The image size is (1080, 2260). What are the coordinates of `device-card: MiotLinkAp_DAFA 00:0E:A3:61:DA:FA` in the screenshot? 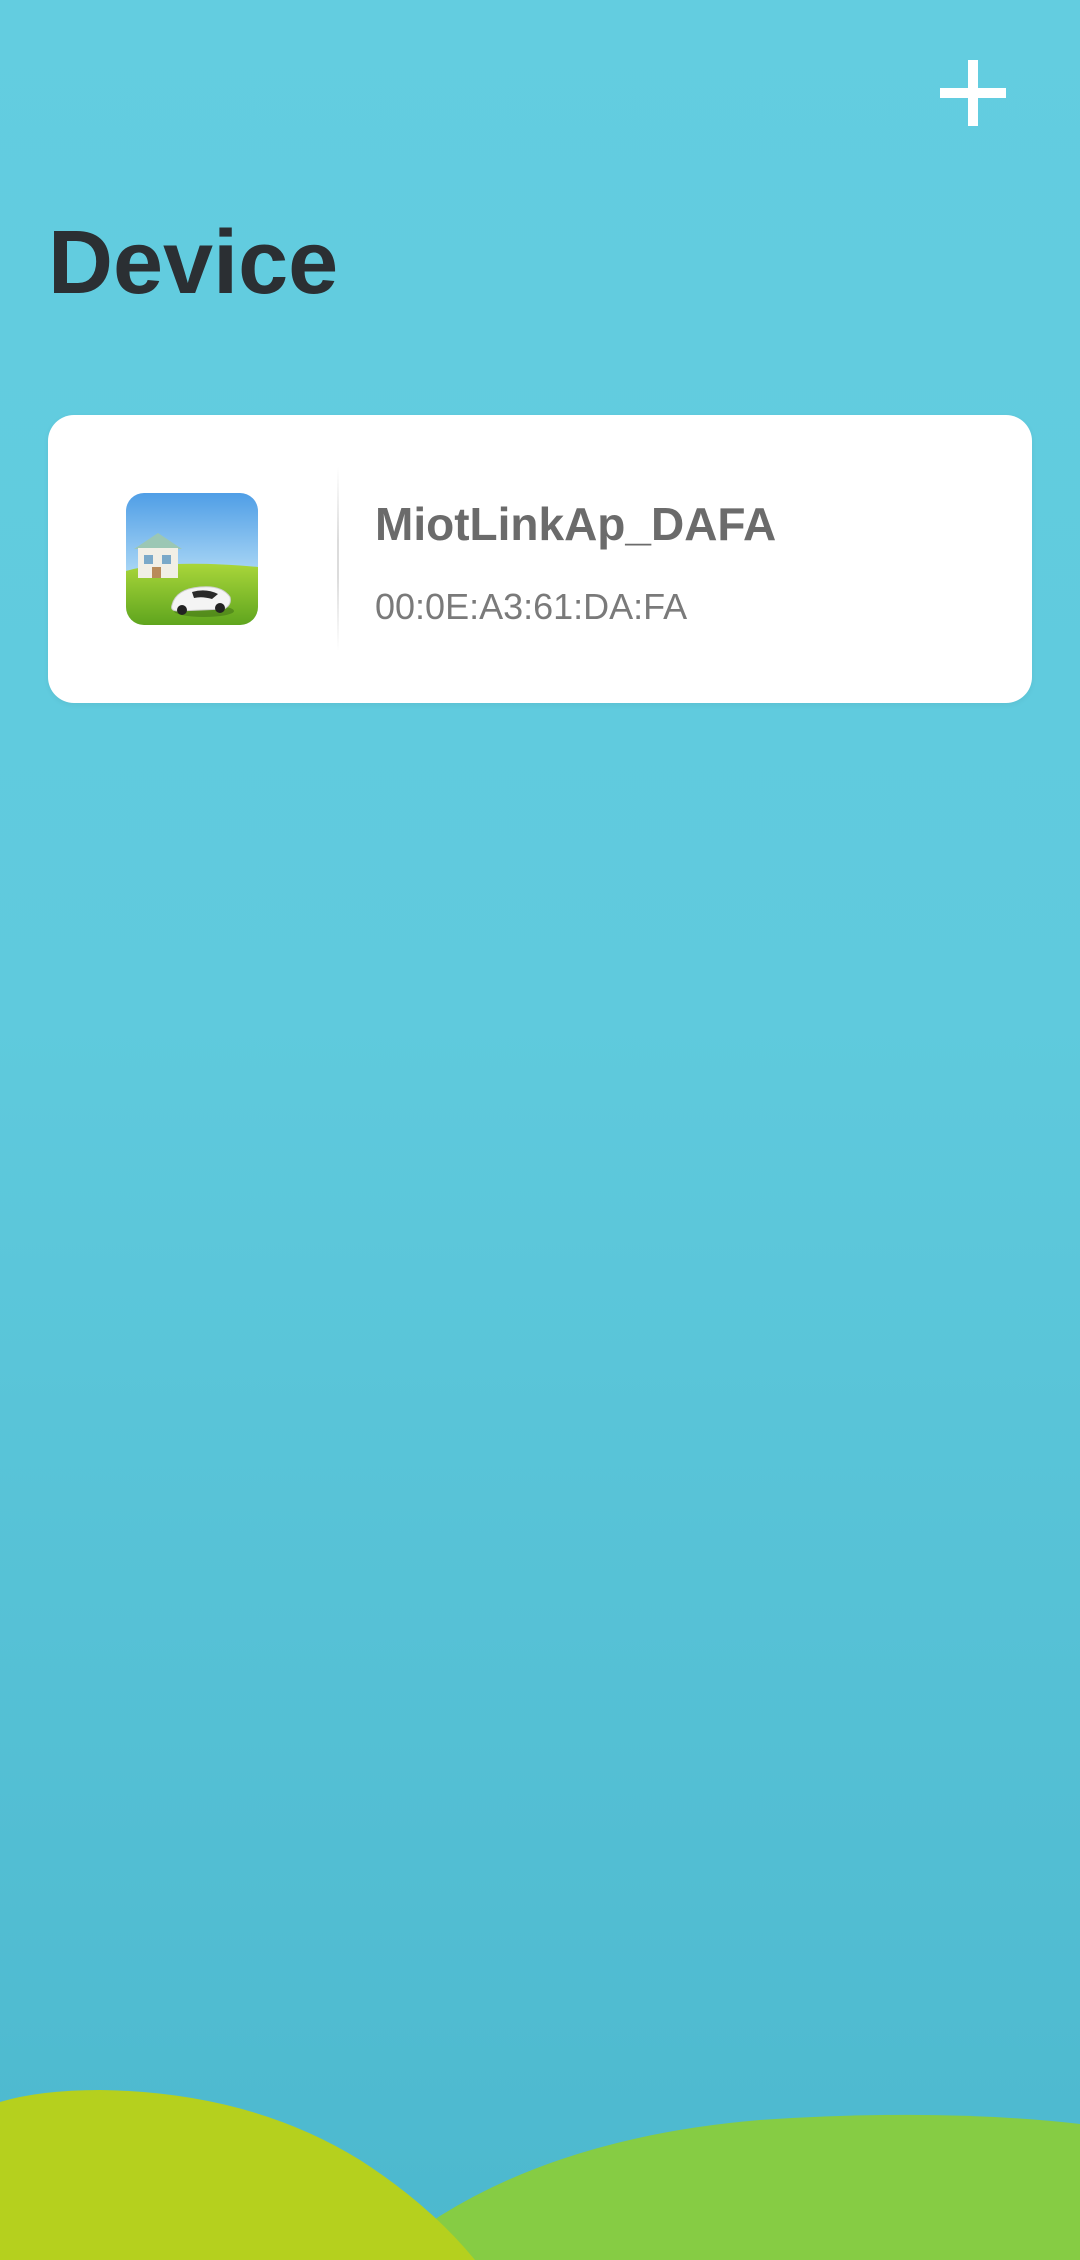 It's located at (540, 559).